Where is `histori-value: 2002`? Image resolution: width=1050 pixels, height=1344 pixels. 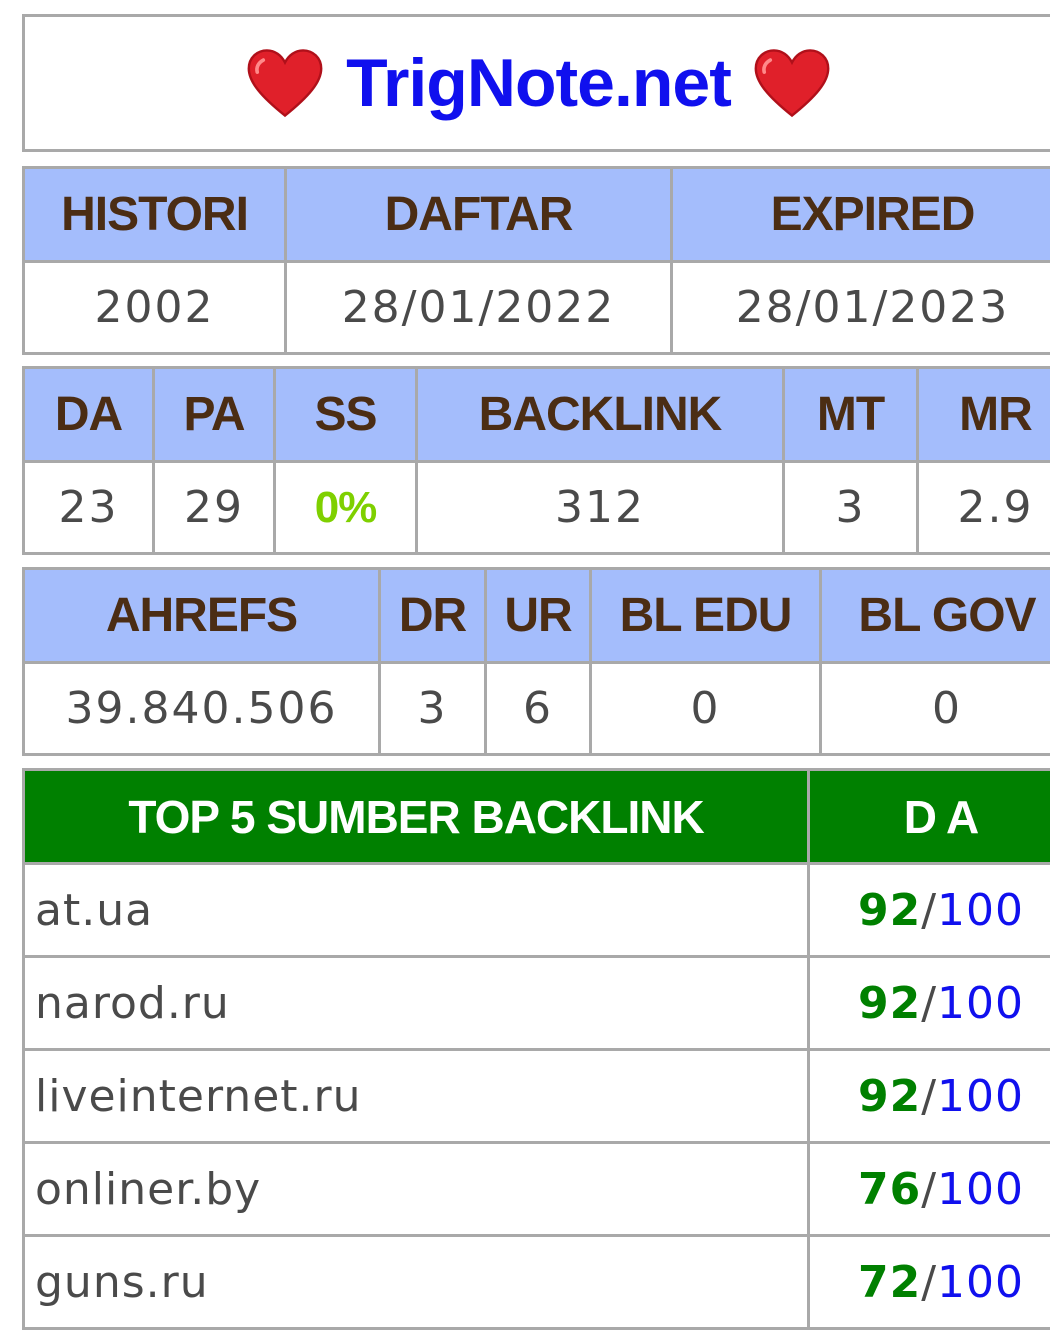
histori-value: 2002 is located at coordinates (154, 307).